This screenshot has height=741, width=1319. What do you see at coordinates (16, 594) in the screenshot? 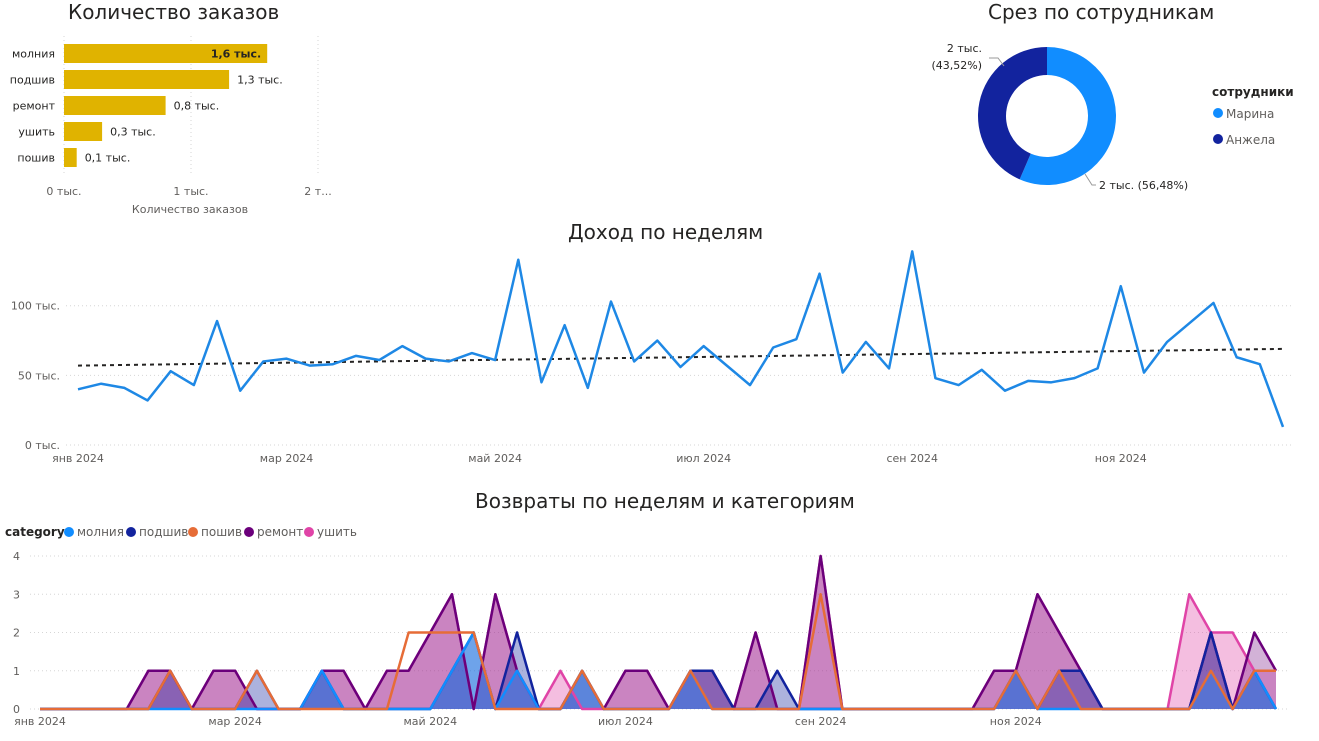
I see `returns-y-tick: 3` at bounding box center [16, 594].